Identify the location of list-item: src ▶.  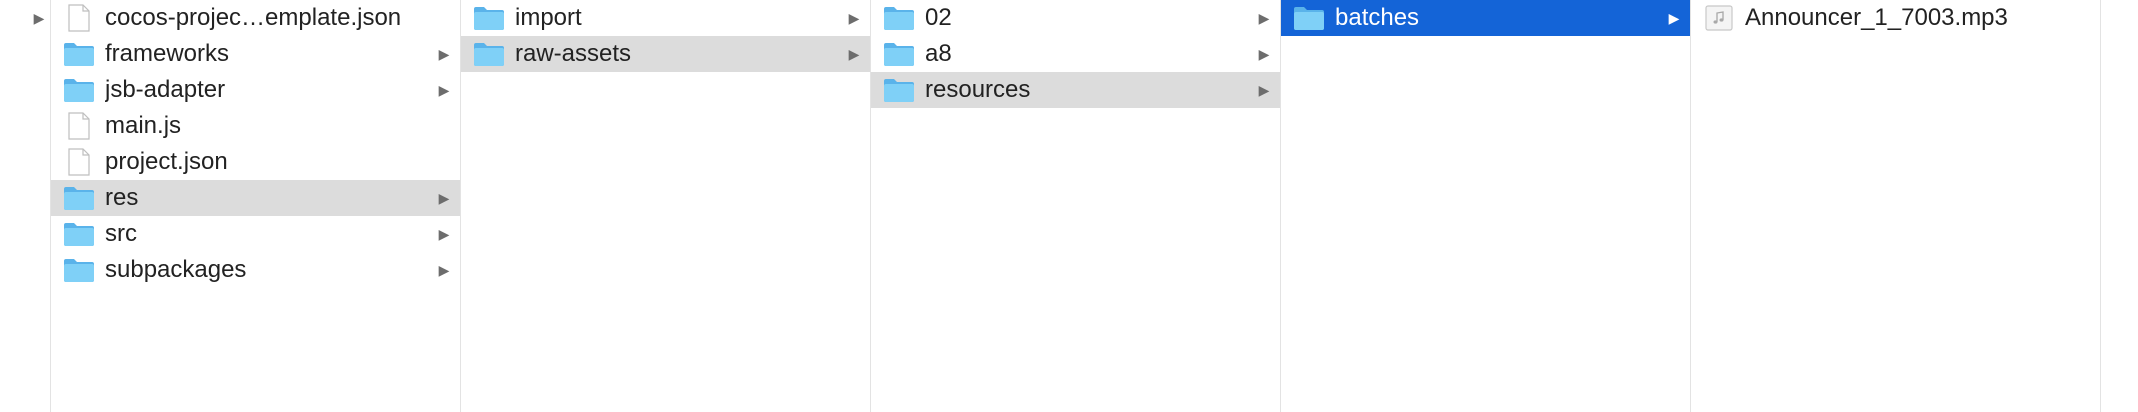
(255, 234).